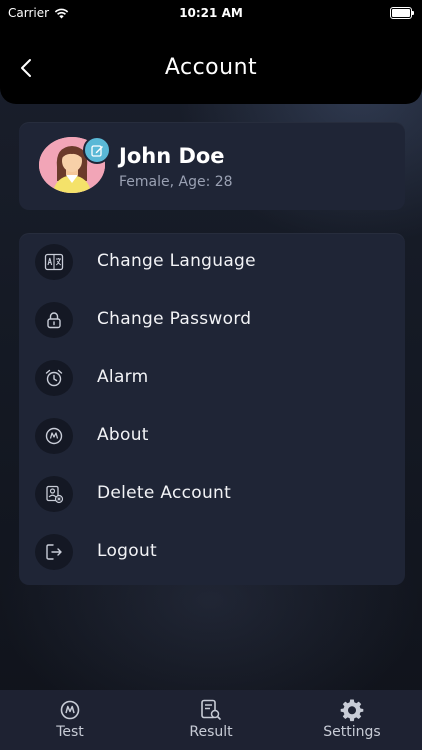 The height and width of the screenshot is (750, 422). What do you see at coordinates (212, 436) in the screenshot?
I see `menu-item-about: About` at bounding box center [212, 436].